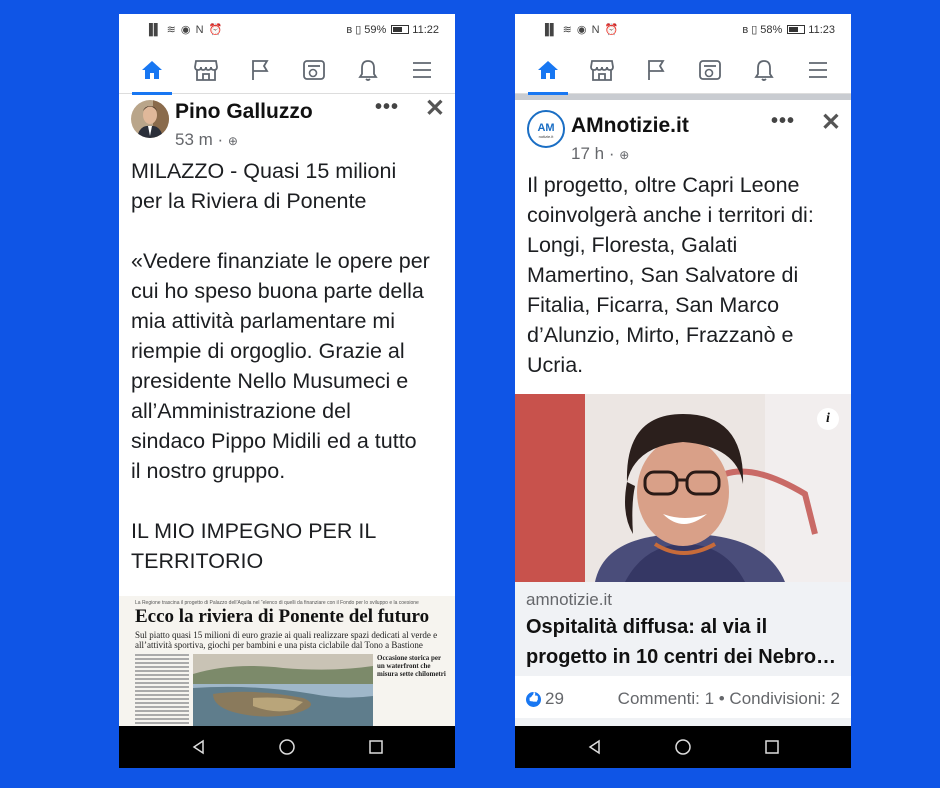 The width and height of the screenshot is (940, 788). I want to click on menu-icon, so click(422, 69).